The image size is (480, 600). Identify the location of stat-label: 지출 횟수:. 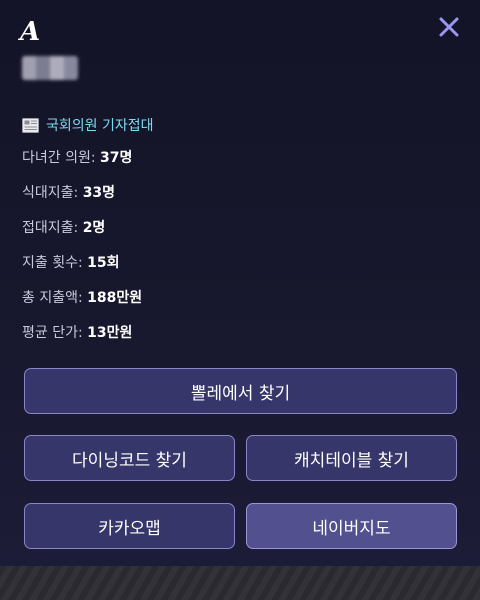
(55, 263).